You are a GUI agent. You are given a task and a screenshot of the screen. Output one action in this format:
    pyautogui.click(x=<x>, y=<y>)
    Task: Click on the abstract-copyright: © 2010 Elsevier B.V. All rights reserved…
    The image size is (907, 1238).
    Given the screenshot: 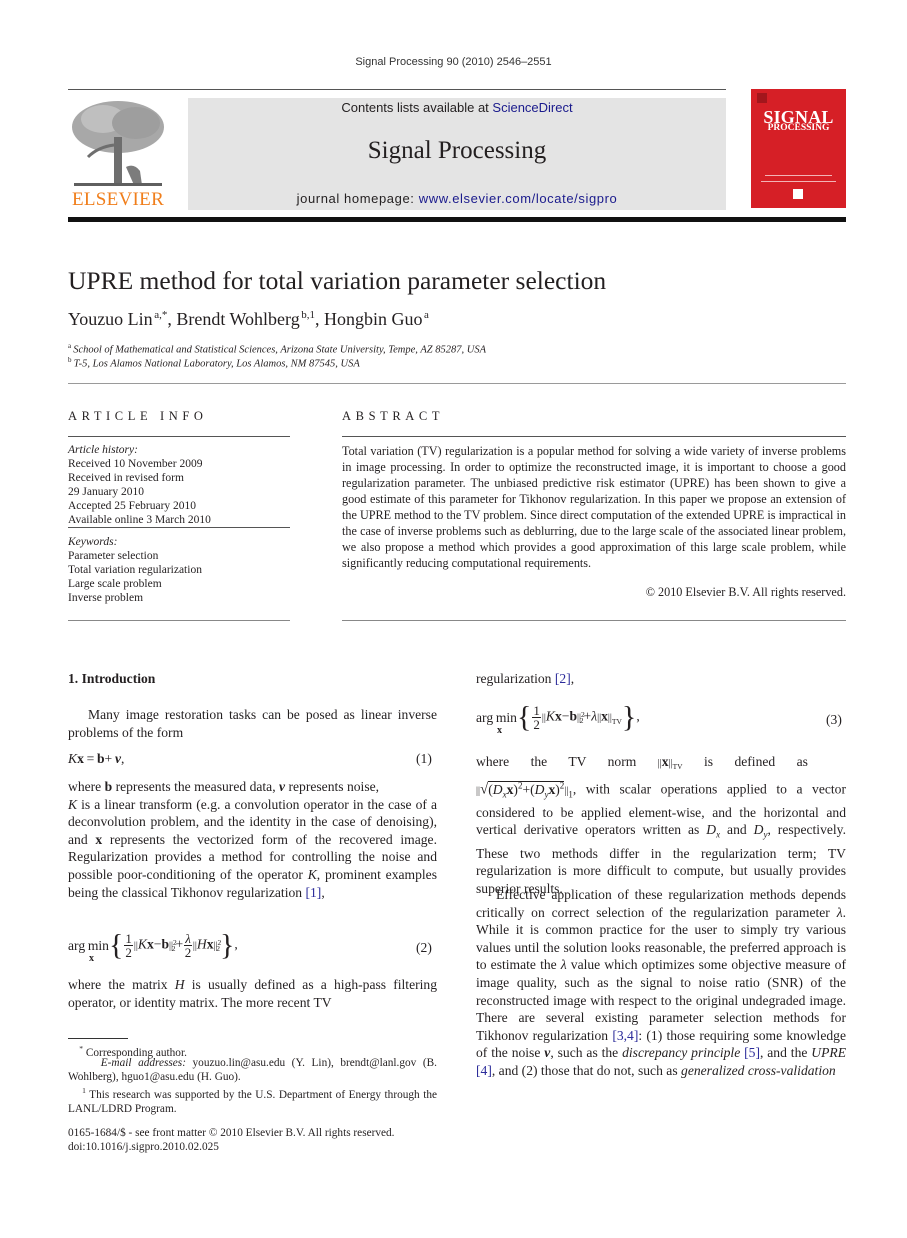 What is the action you would take?
    pyautogui.click(x=745, y=592)
    